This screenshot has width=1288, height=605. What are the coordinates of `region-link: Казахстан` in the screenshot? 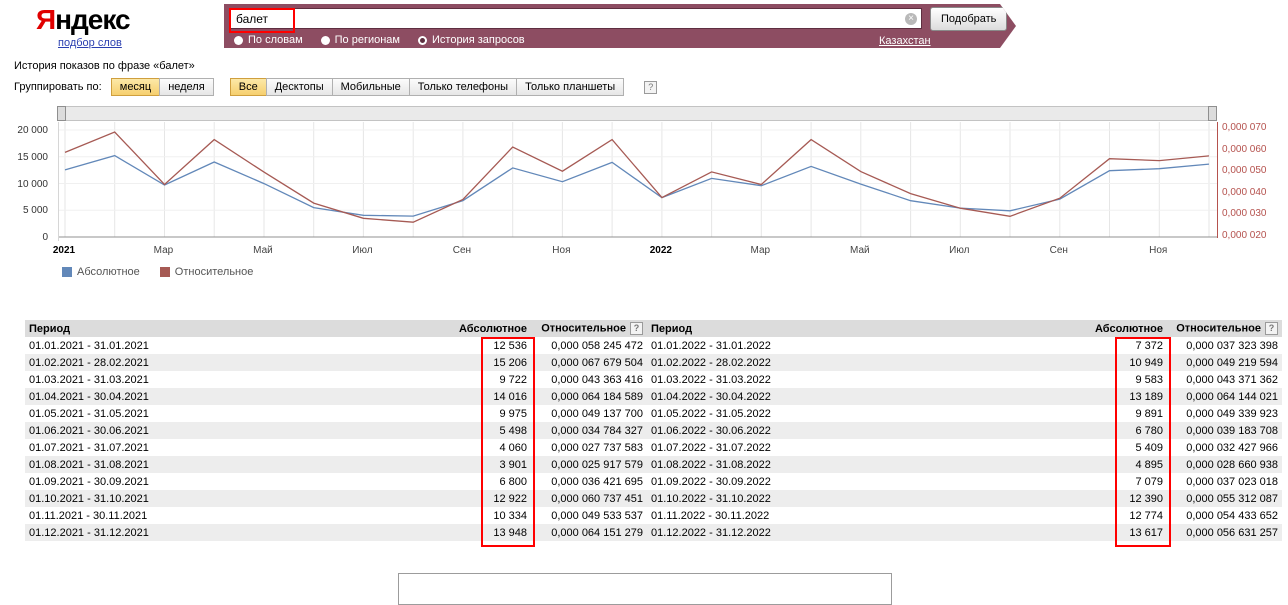 It's located at (905, 41).